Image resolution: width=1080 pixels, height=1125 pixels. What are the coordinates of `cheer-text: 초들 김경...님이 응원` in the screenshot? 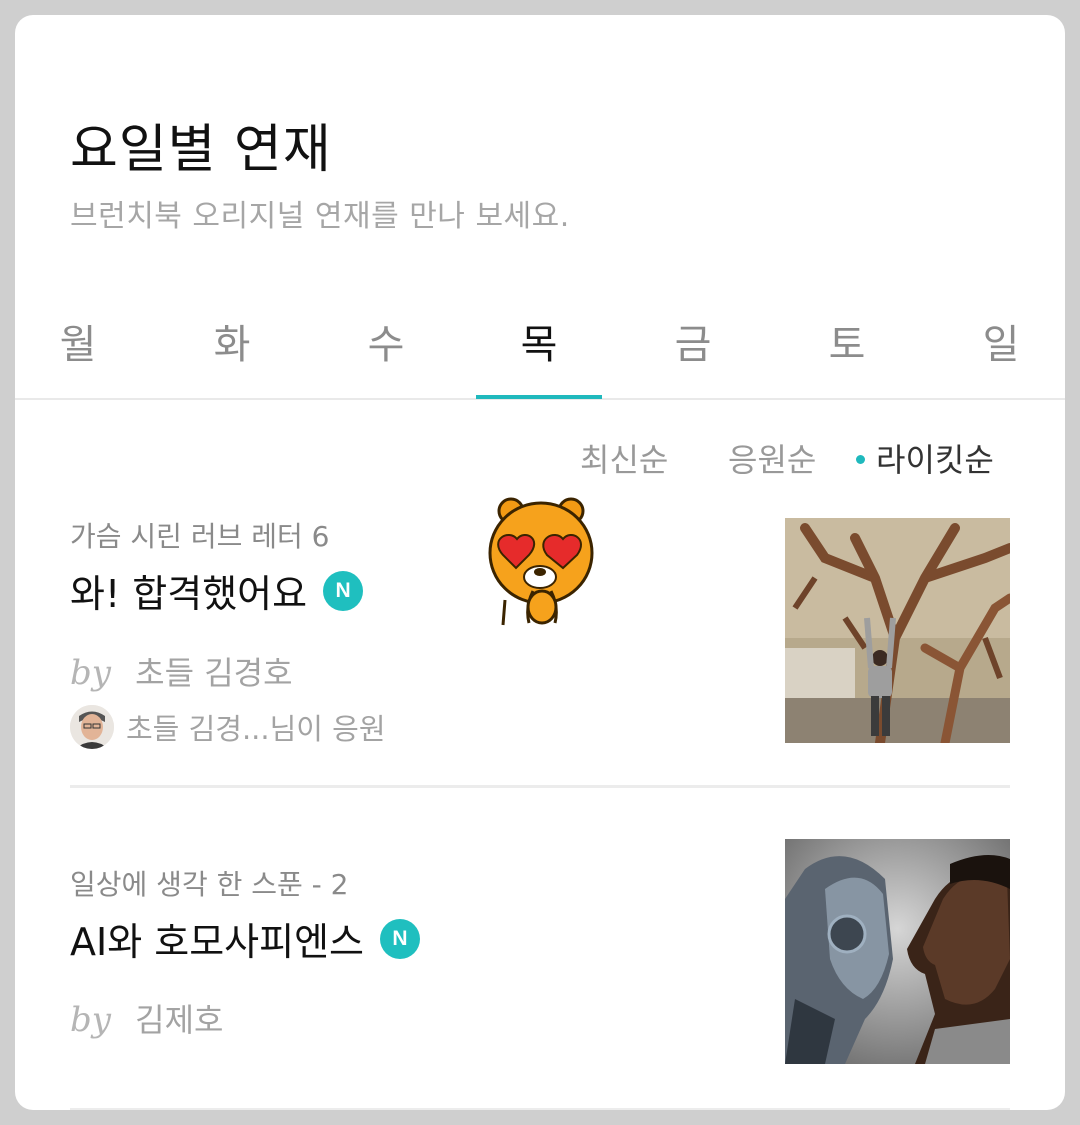 It's located at (256, 729).